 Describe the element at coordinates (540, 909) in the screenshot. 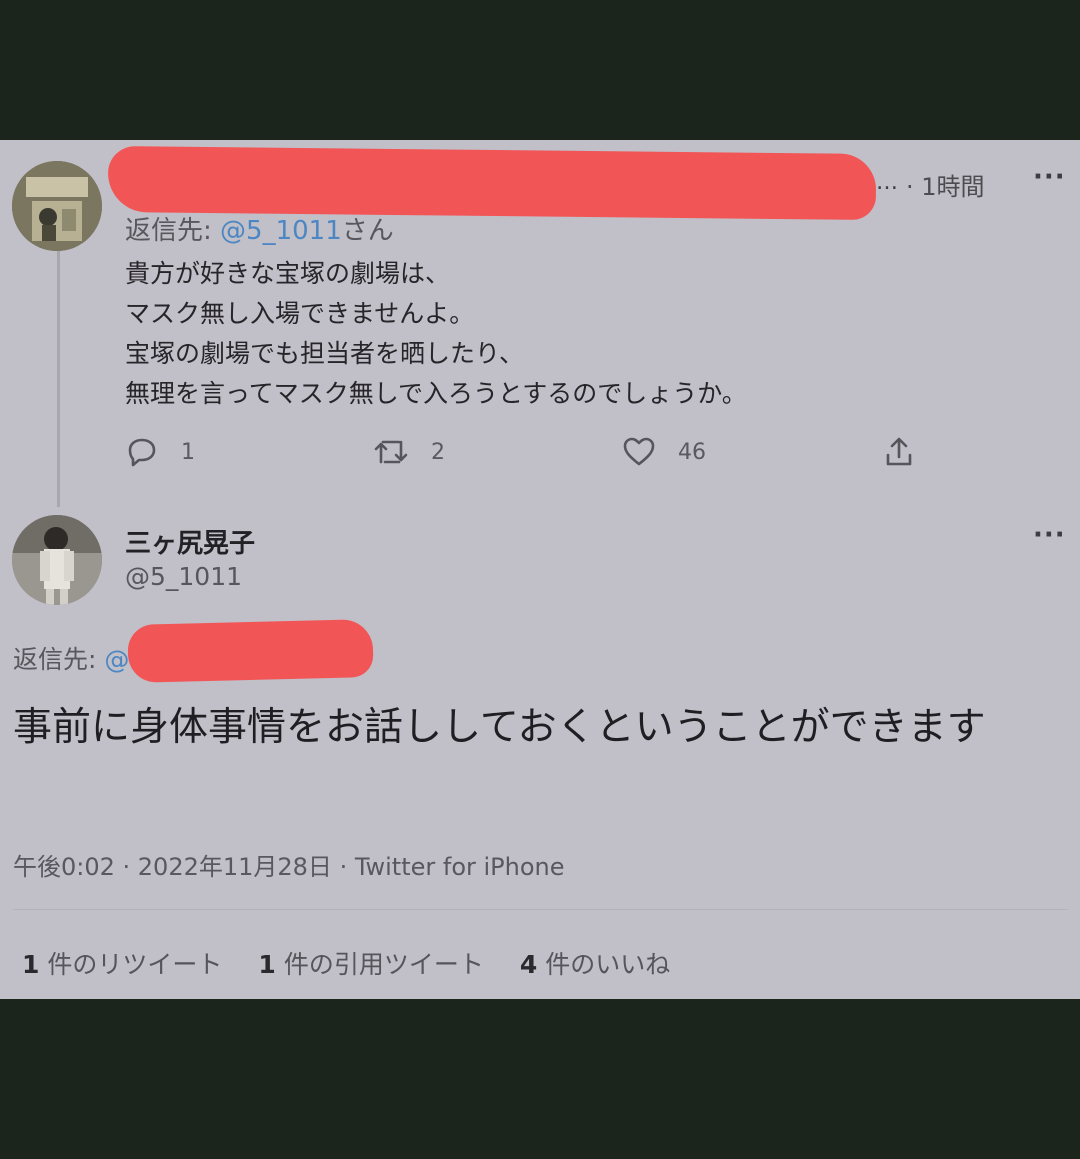

I see `divider` at that location.